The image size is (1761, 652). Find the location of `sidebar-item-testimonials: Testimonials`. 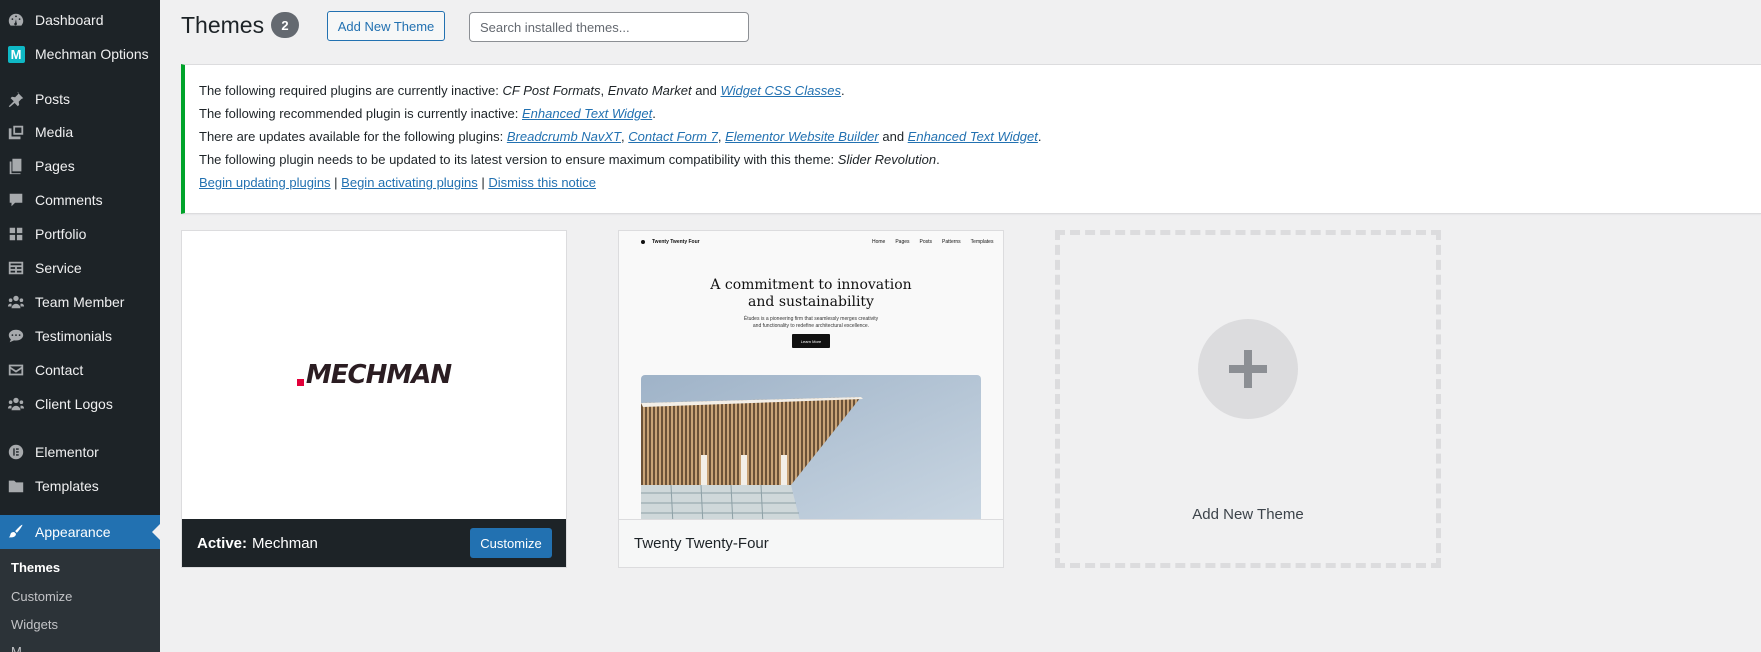

sidebar-item-testimonials: Testimonials is located at coordinates (80, 336).